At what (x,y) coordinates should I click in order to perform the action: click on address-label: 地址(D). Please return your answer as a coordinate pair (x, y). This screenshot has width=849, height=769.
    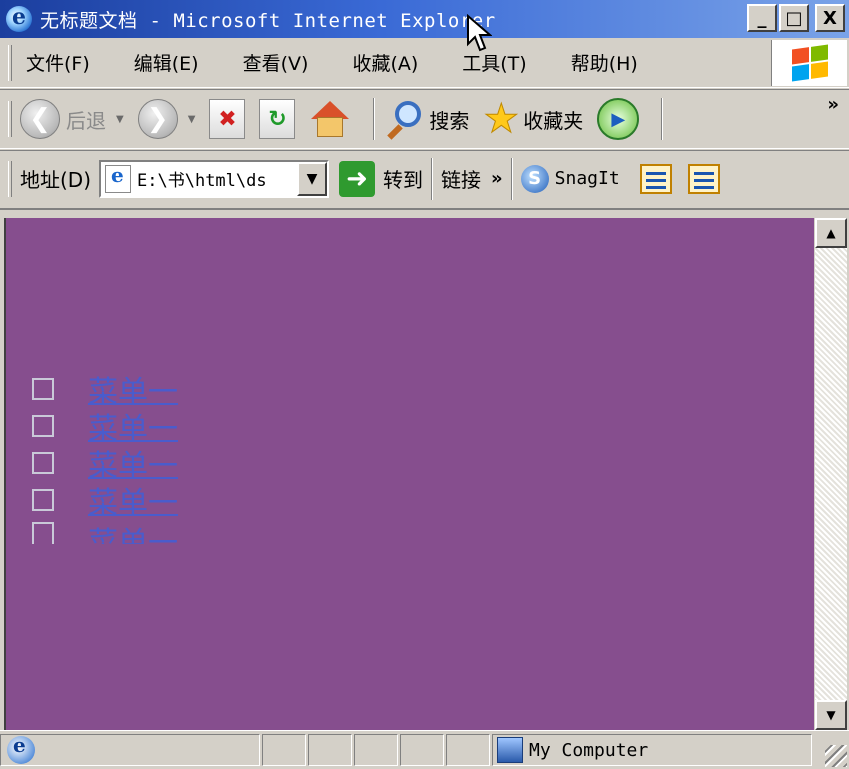
    Looking at the image, I should click on (56, 180).